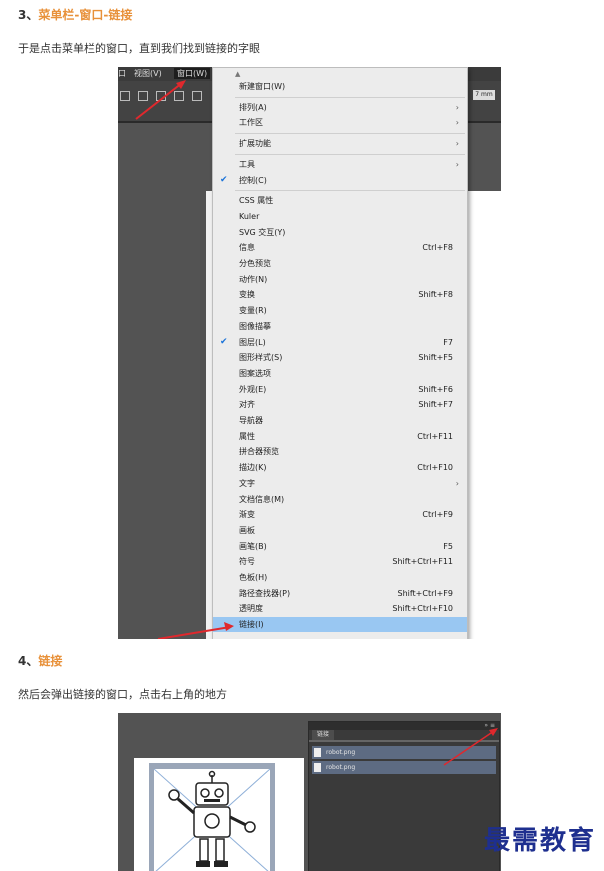 This screenshot has height=871, width=604. I want to click on watermark-logo: 最需教育, so click(539, 841).